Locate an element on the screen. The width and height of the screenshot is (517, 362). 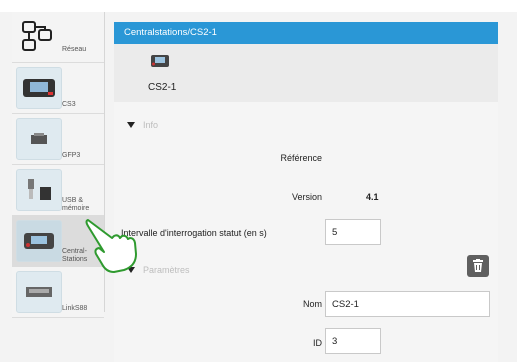
links88-device-icon is located at coordinates (39, 292).